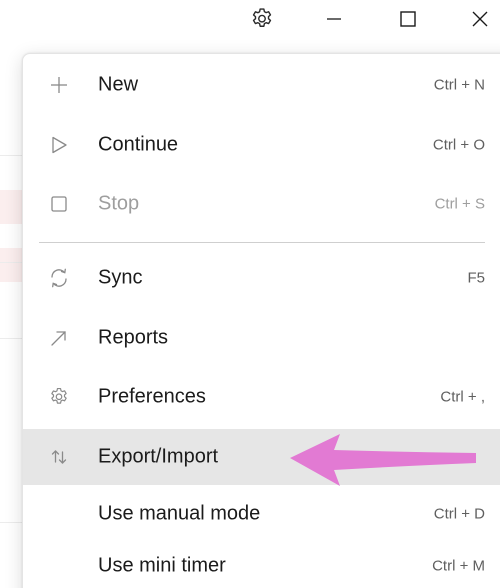 Image resolution: width=500 pixels, height=588 pixels. I want to click on plus-icon, so click(59, 85).